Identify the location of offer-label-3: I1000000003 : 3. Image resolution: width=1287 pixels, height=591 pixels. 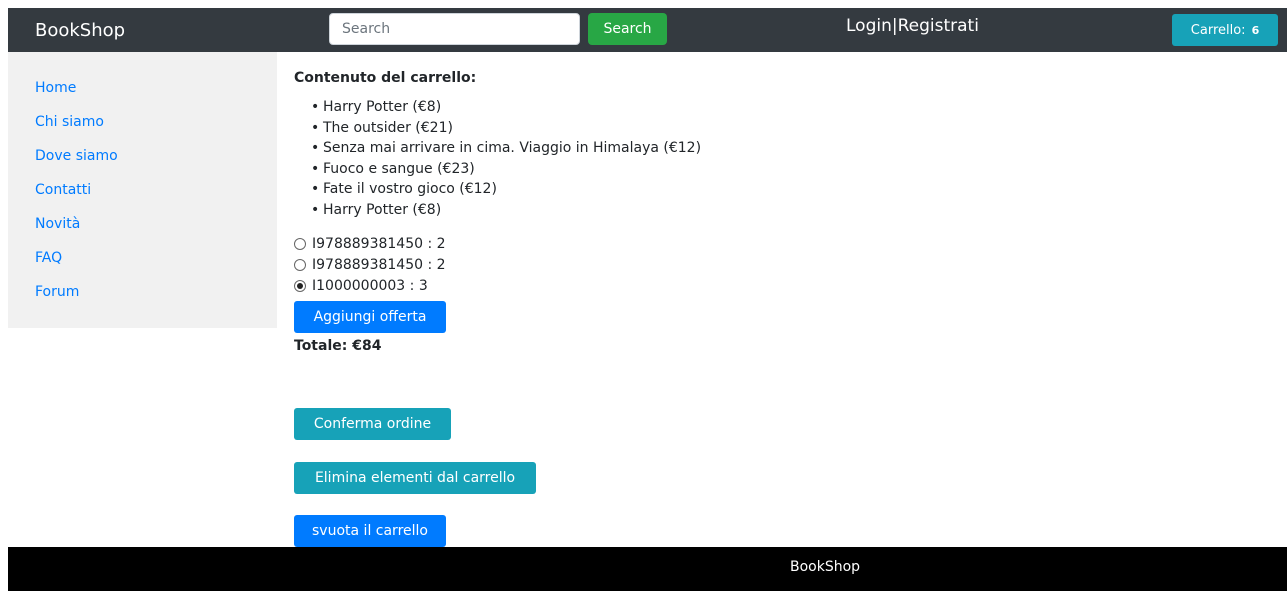
(370, 286).